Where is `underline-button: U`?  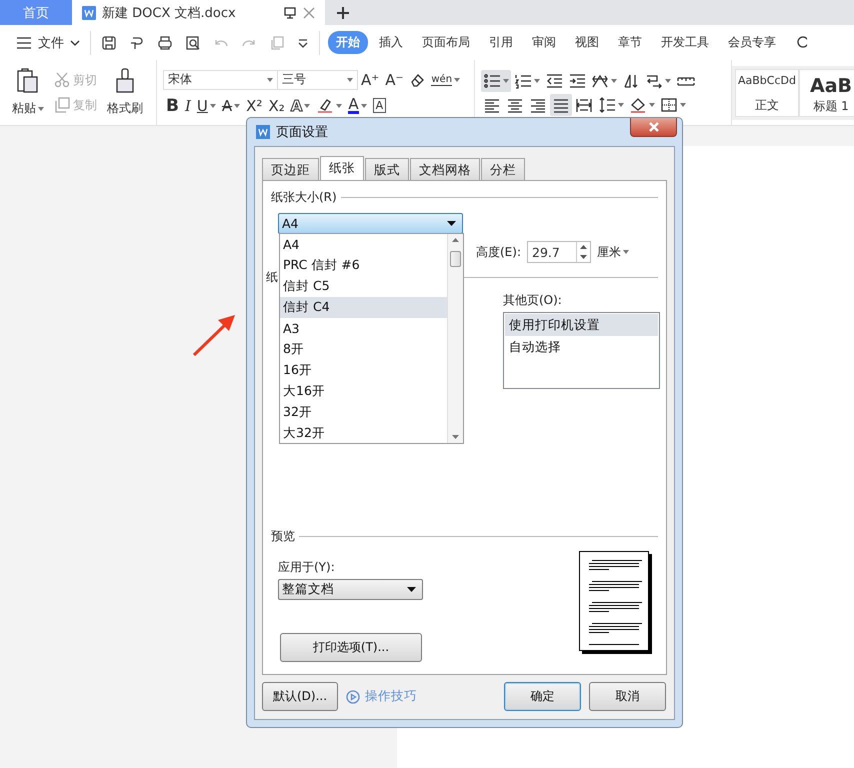 underline-button: U is located at coordinates (206, 105).